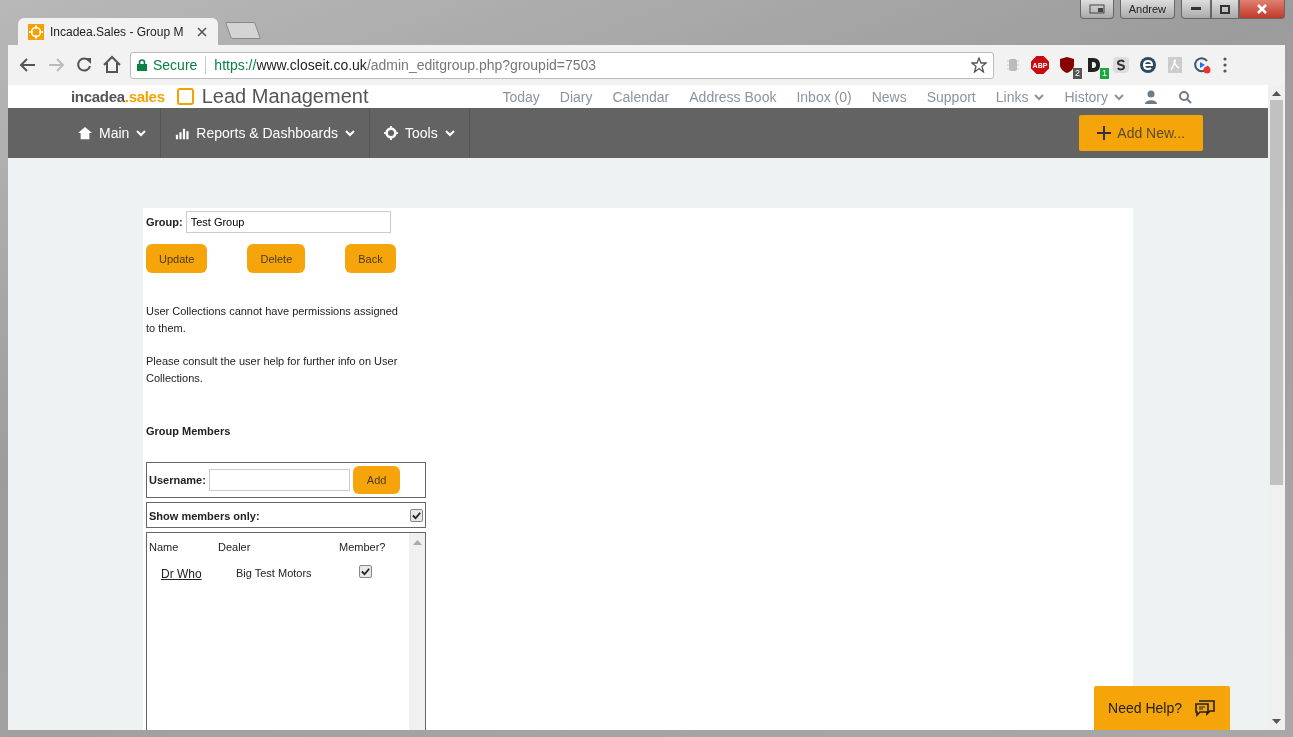 The image size is (1293, 737). I want to click on group-label: Group:, so click(164, 222).